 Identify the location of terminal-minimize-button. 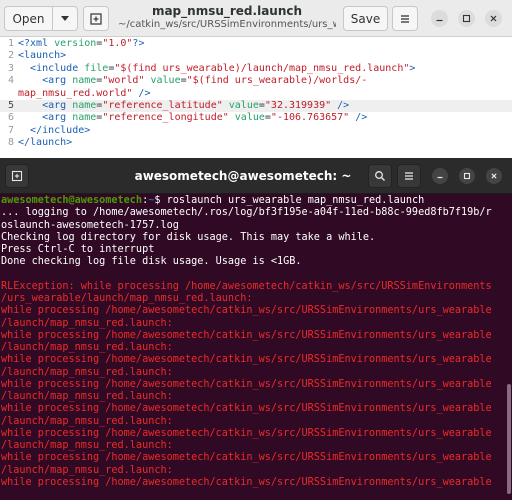
(440, 176).